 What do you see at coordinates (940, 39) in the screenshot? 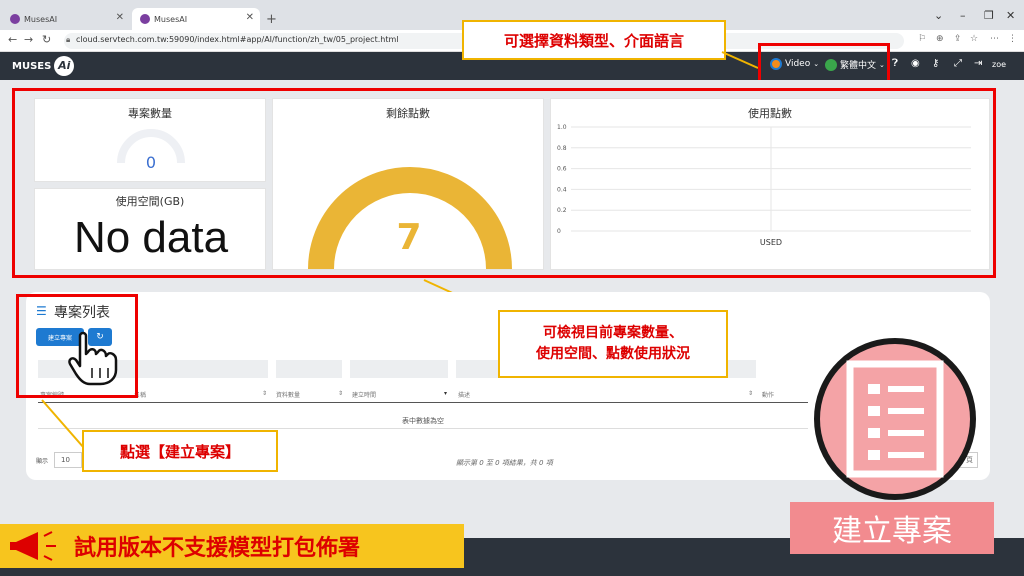
I see `zoom-icon: ⊕` at bounding box center [940, 39].